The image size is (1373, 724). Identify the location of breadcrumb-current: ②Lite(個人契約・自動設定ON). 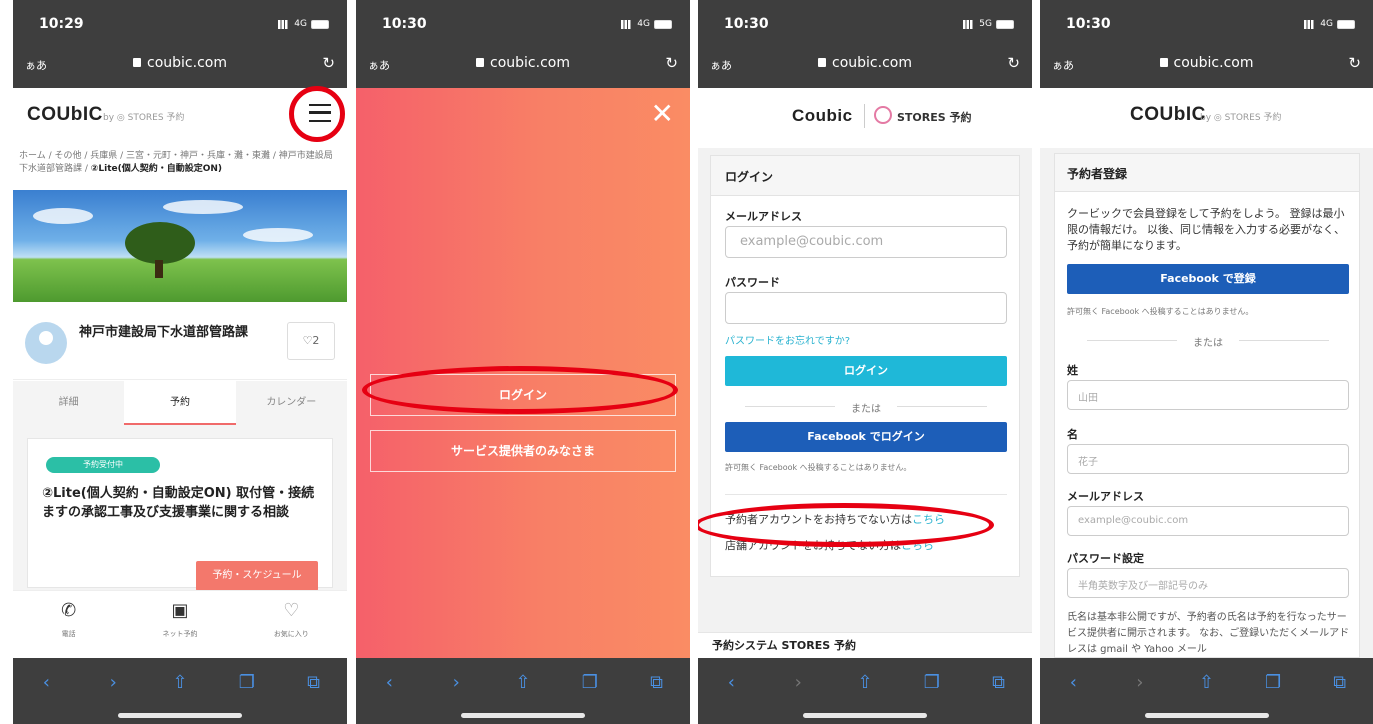
(156, 169).